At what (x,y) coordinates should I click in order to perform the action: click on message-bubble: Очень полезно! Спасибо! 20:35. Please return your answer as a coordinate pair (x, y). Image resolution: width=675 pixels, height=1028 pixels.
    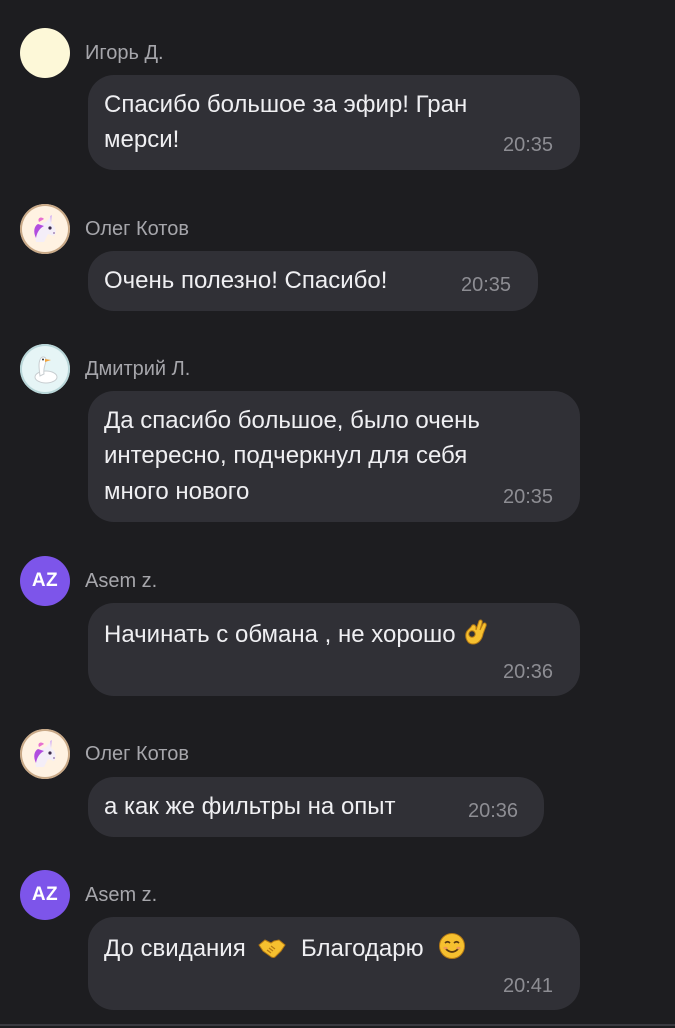
    Looking at the image, I should click on (313, 281).